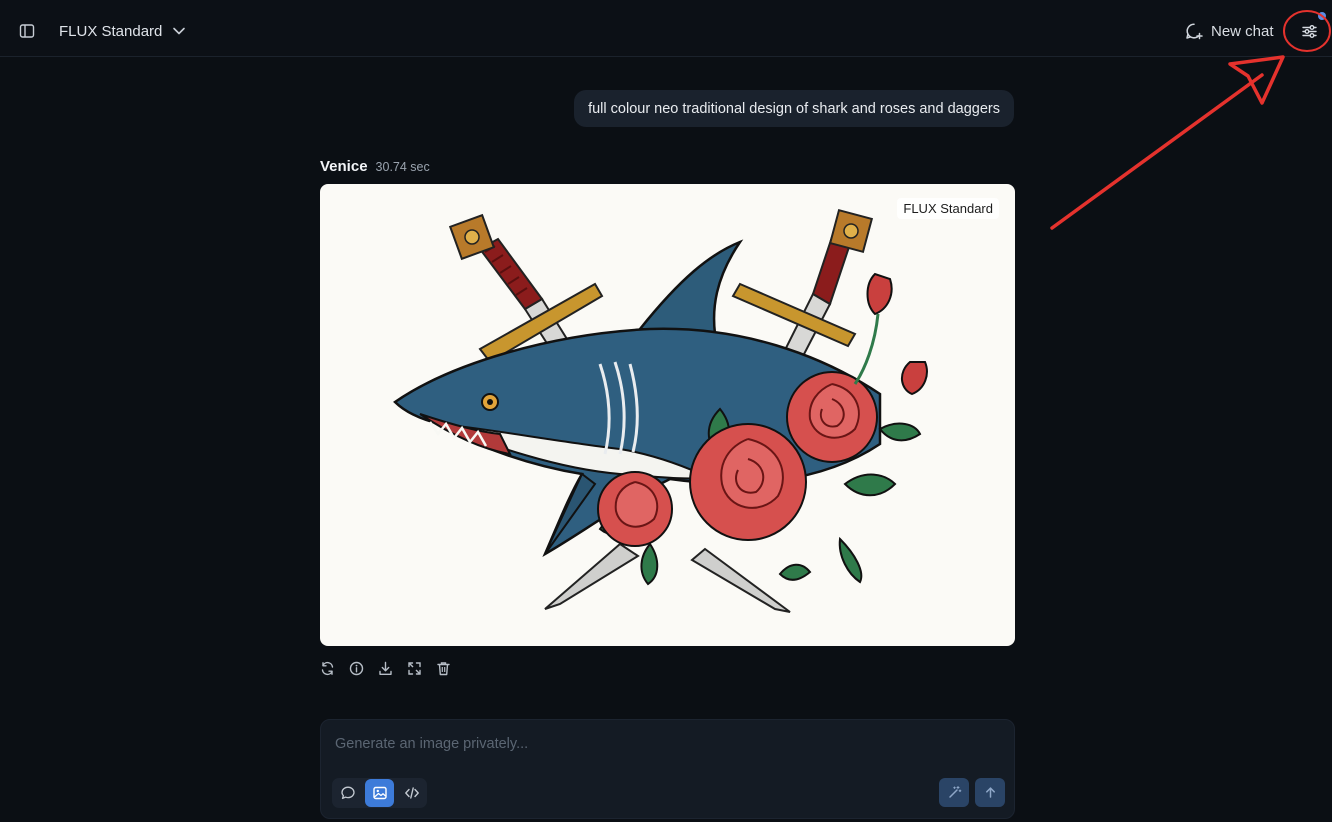  Describe the element at coordinates (402, 167) in the screenshot. I see `response-time: 30.74 sec` at that location.